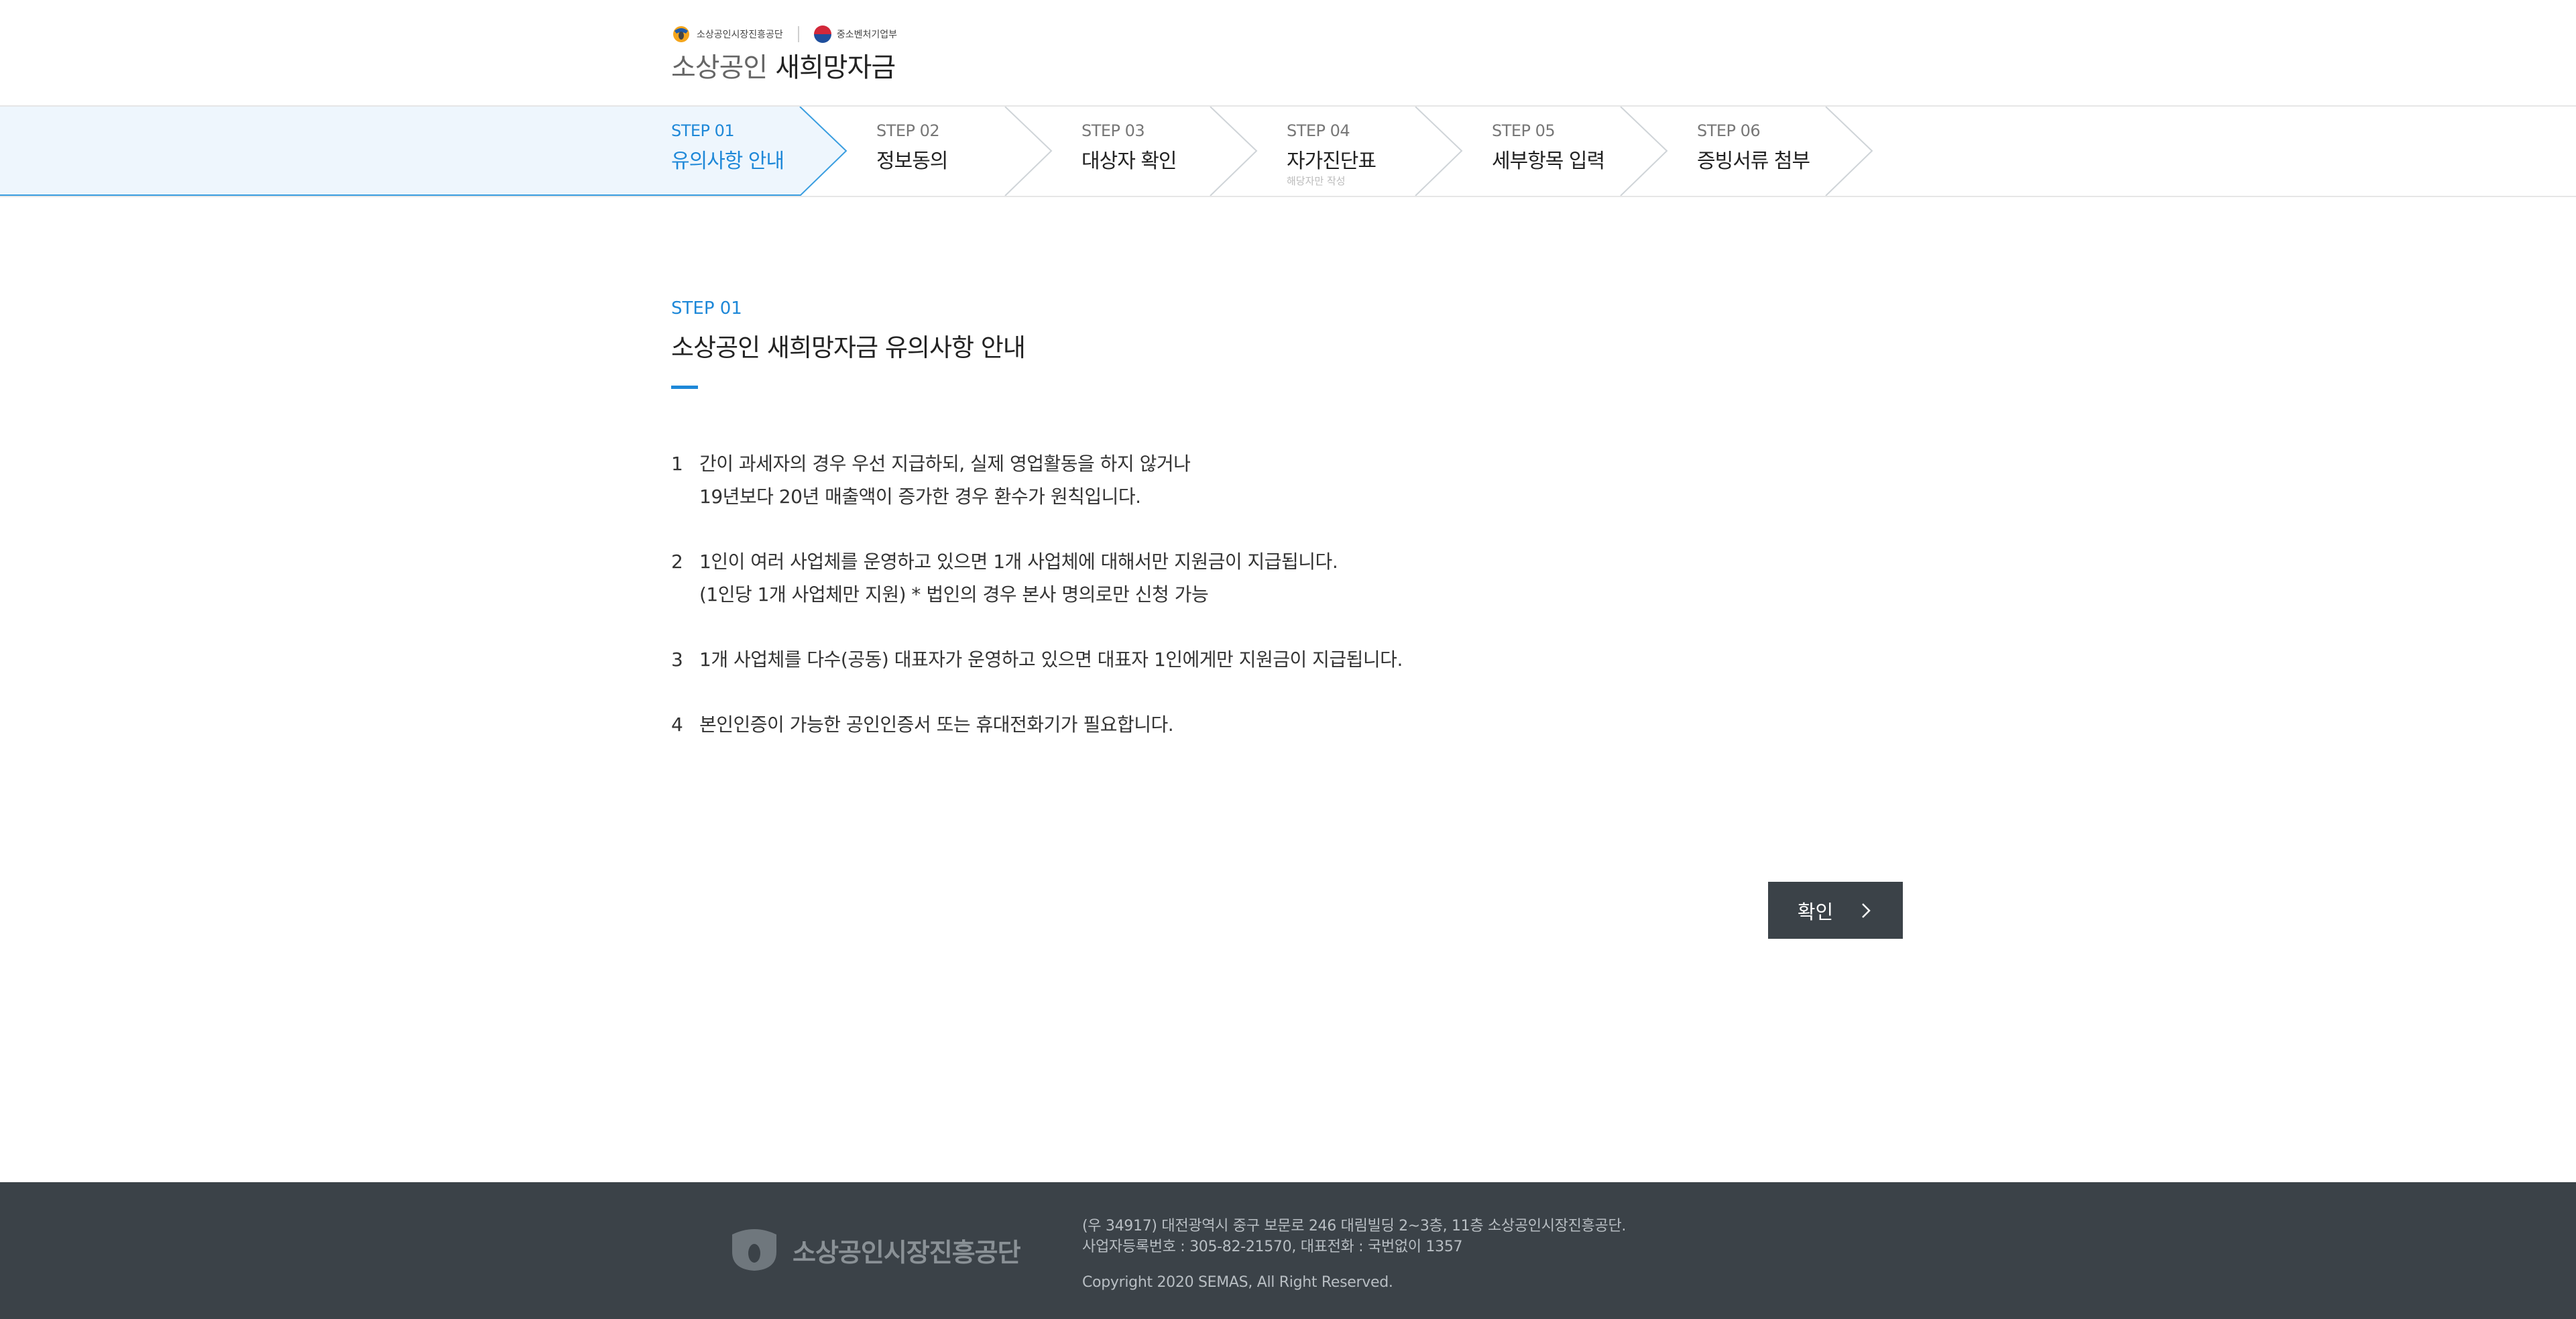 The image size is (2576, 1319). I want to click on step-label: 대상자 확인, so click(1129, 161).